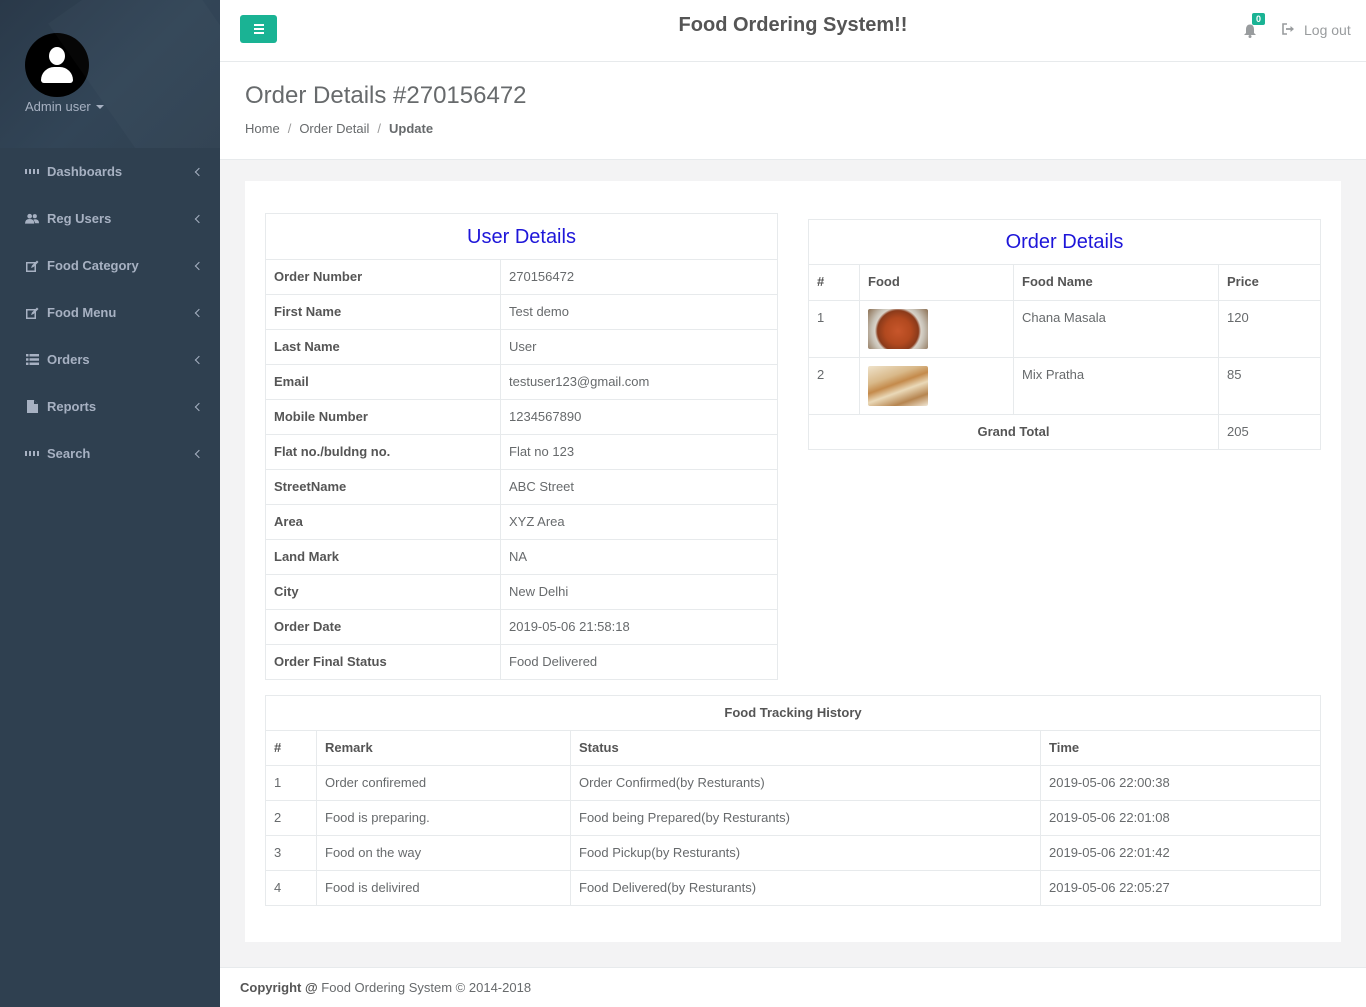 The image size is (1366, 1007). I want to click on logout-label: Log out, so click(1327, 30).